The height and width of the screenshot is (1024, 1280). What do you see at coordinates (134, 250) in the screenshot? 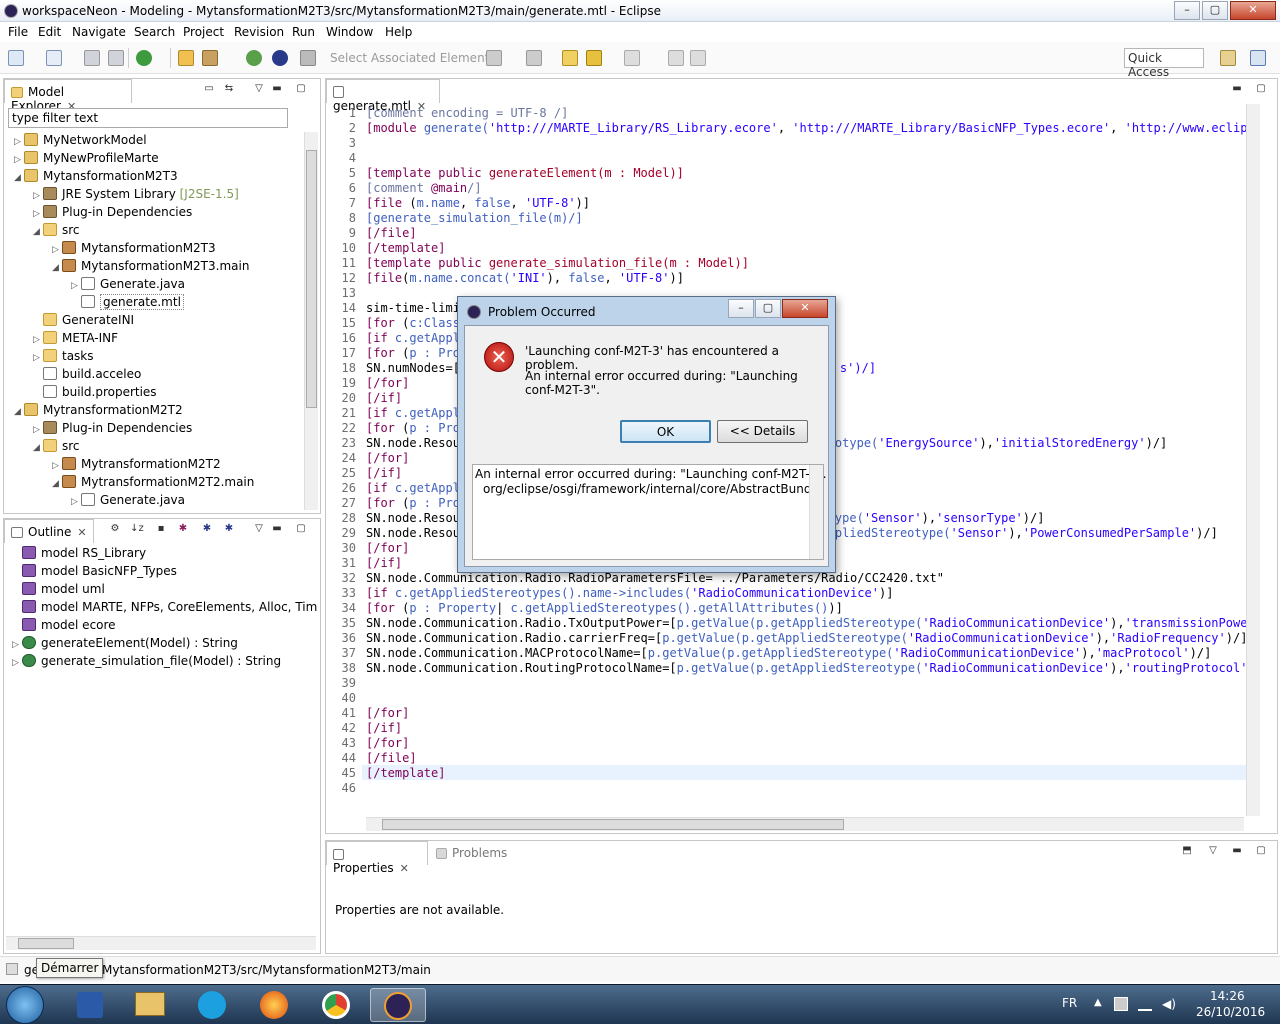
I see `tree-item: ▷ MytansformationM2T3` at bounding box center [134, 250].